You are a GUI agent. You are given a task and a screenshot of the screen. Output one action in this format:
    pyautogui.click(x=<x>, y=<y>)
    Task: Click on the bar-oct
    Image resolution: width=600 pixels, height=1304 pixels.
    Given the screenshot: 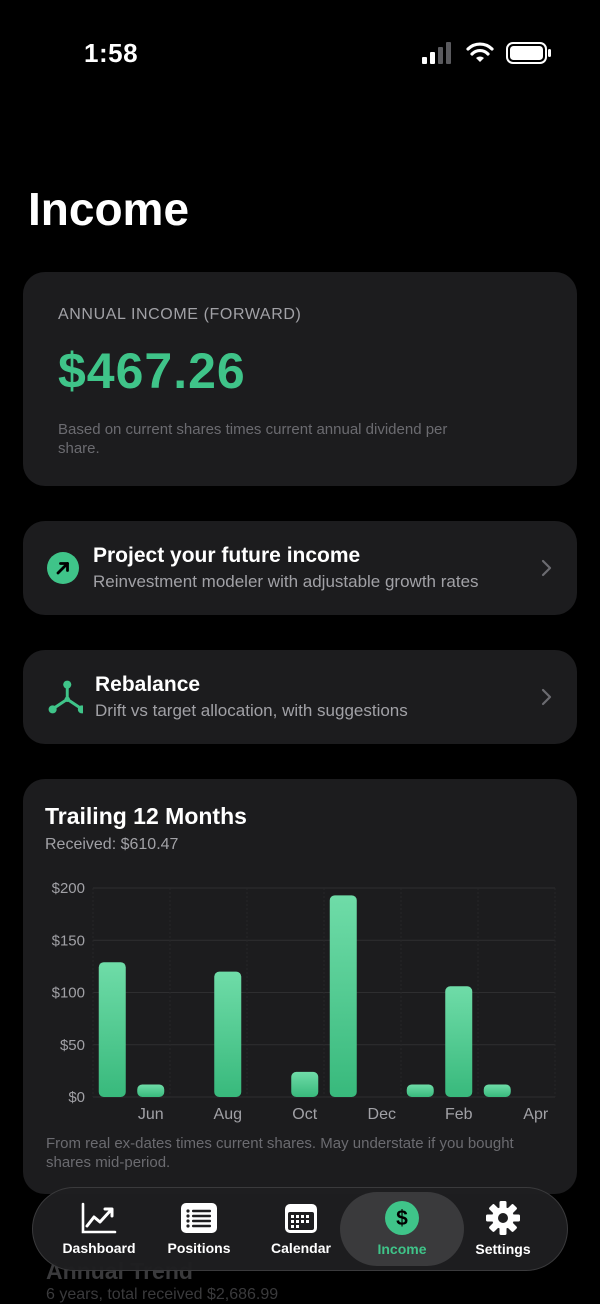 What is the action you would take?
    pyautogui.click(x=305, y=1084)
    